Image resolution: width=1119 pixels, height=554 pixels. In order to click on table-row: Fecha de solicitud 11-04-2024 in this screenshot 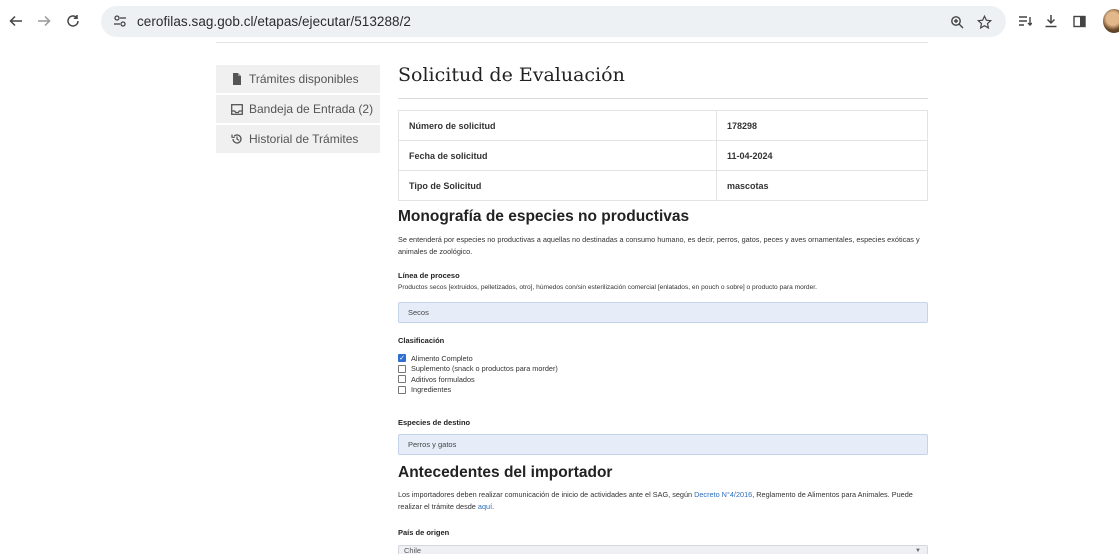, I will do `click(663, 155)`.